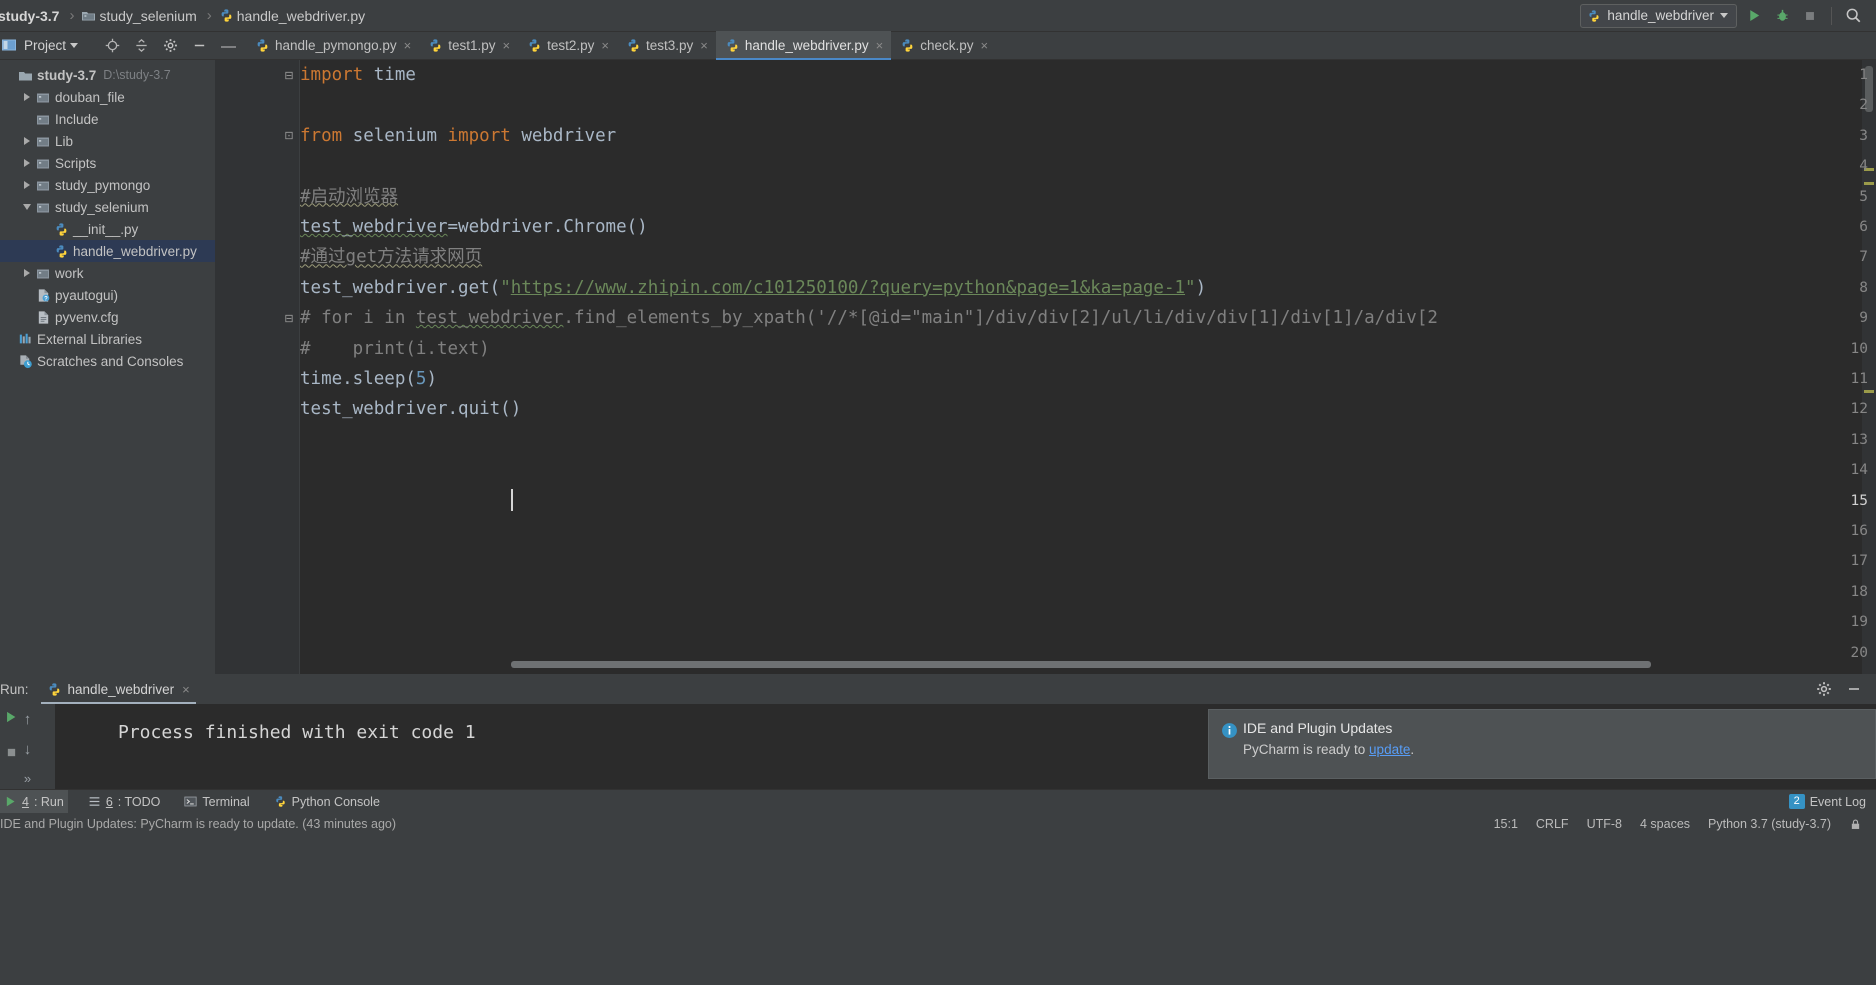 This screenshot has height=985, width=1876. What do you see at coordinates (87, 317) in the screenshot?
I see `tree-item-label: pyvenv.cfg` at bounding box center [87, 317].